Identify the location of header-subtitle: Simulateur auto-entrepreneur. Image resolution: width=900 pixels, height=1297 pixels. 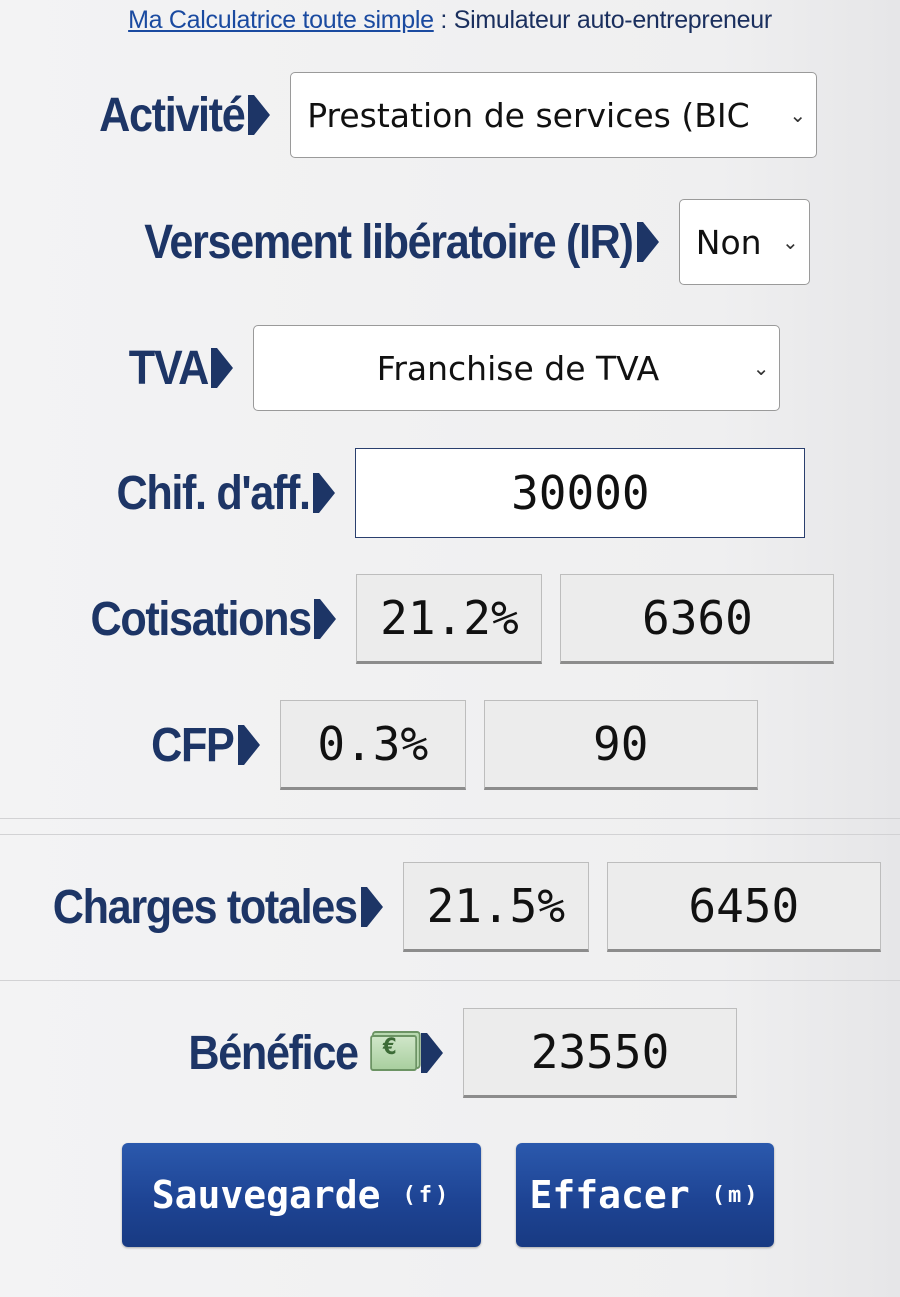
(612, 20).